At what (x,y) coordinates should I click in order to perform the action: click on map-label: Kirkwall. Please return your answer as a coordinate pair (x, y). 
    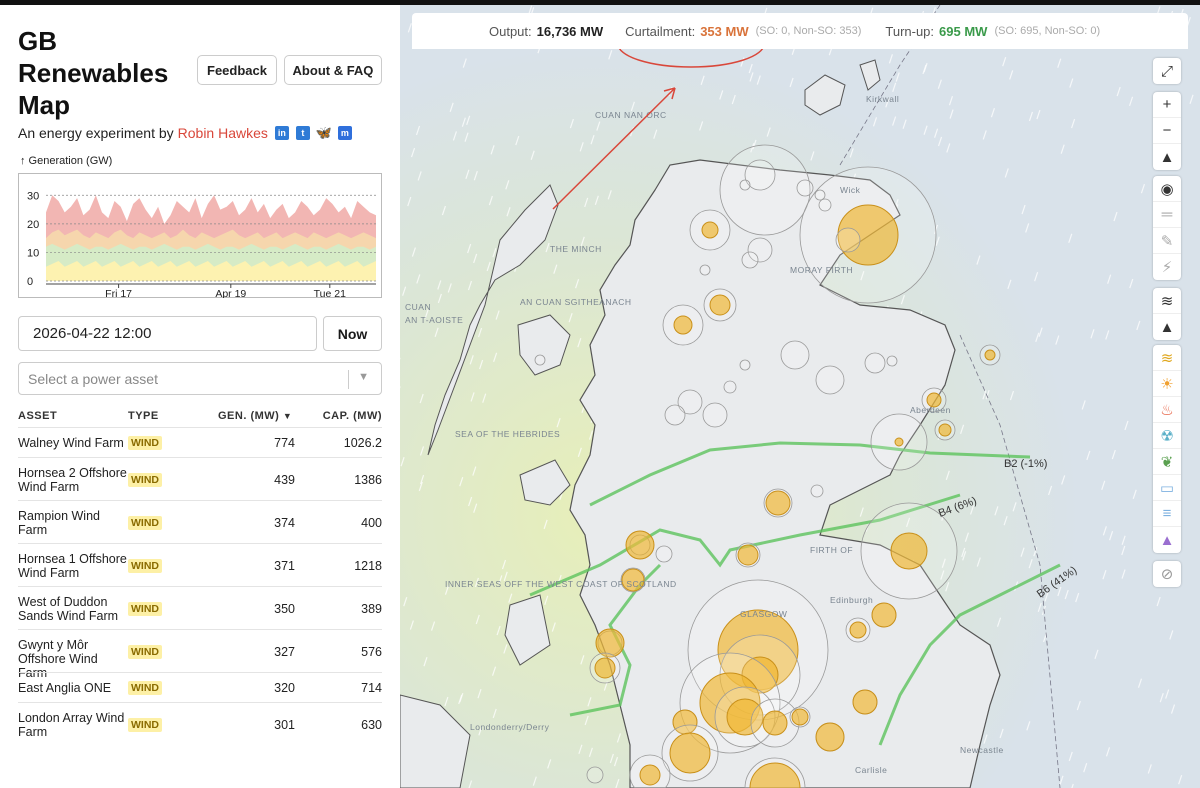
    Looking at the image, I should click on (882, 99).